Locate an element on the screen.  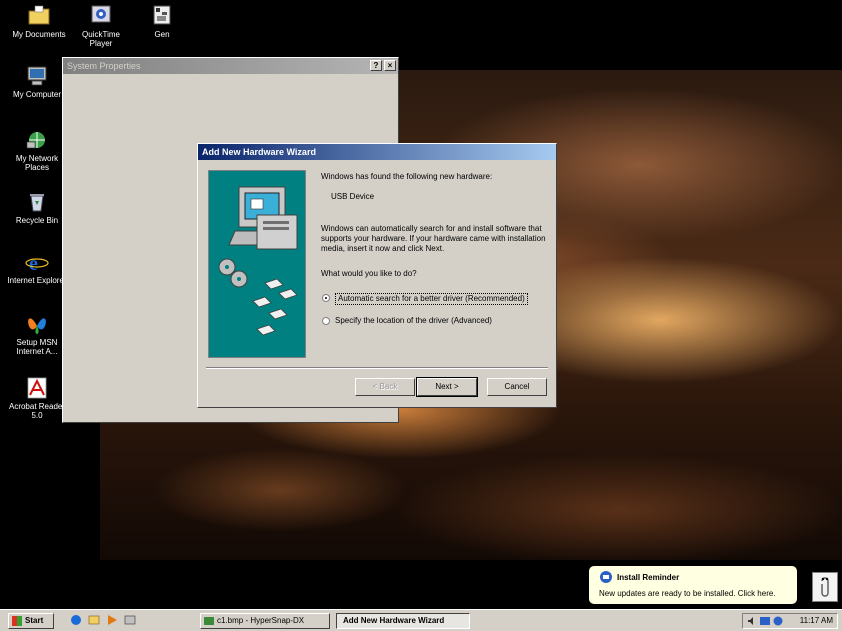
taskbar-item-hypersnap: c1.bmp - HyperSnap-DX is located at coordinates (265, 621).